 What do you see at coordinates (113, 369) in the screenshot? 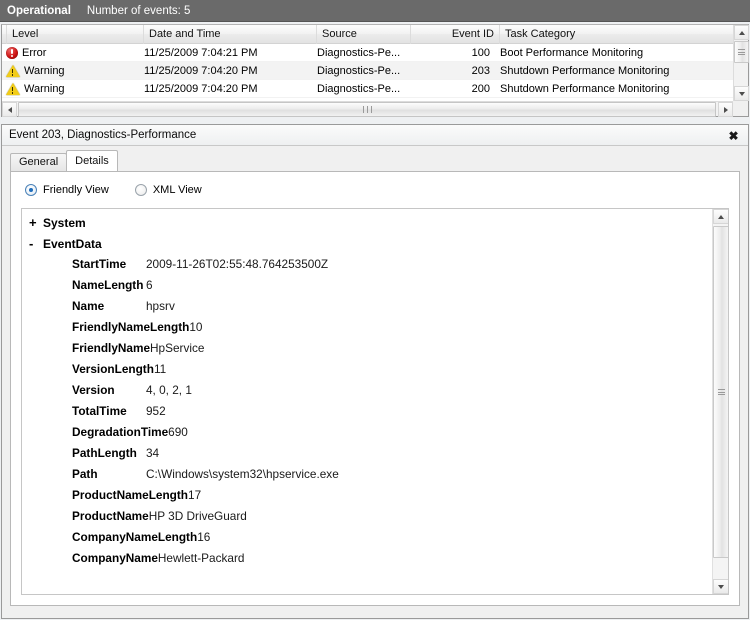
I see `data-label: VersionLength` at bounding box center [113, 369].